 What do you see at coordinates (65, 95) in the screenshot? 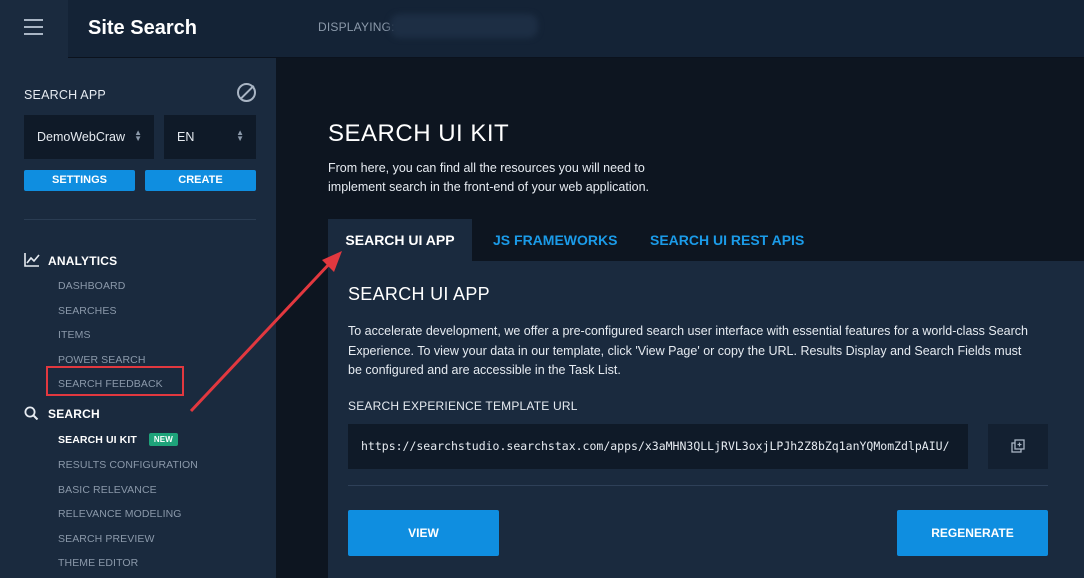
I see `search-app-label: SEARCH APP` at bounding box center [65, 95].